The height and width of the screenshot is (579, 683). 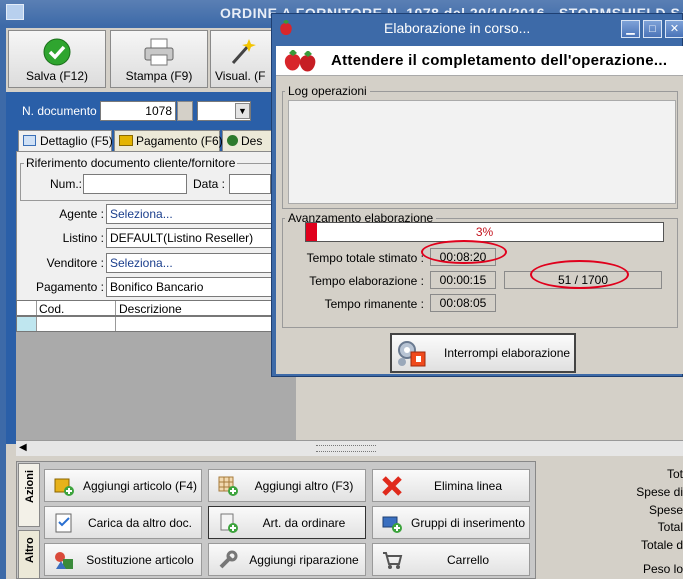 What do you see at coordinates (366, 281) in the screenshot?
I see `elapsed-time-label: Tempo elaborazione :` at bounding box center [366, 281].